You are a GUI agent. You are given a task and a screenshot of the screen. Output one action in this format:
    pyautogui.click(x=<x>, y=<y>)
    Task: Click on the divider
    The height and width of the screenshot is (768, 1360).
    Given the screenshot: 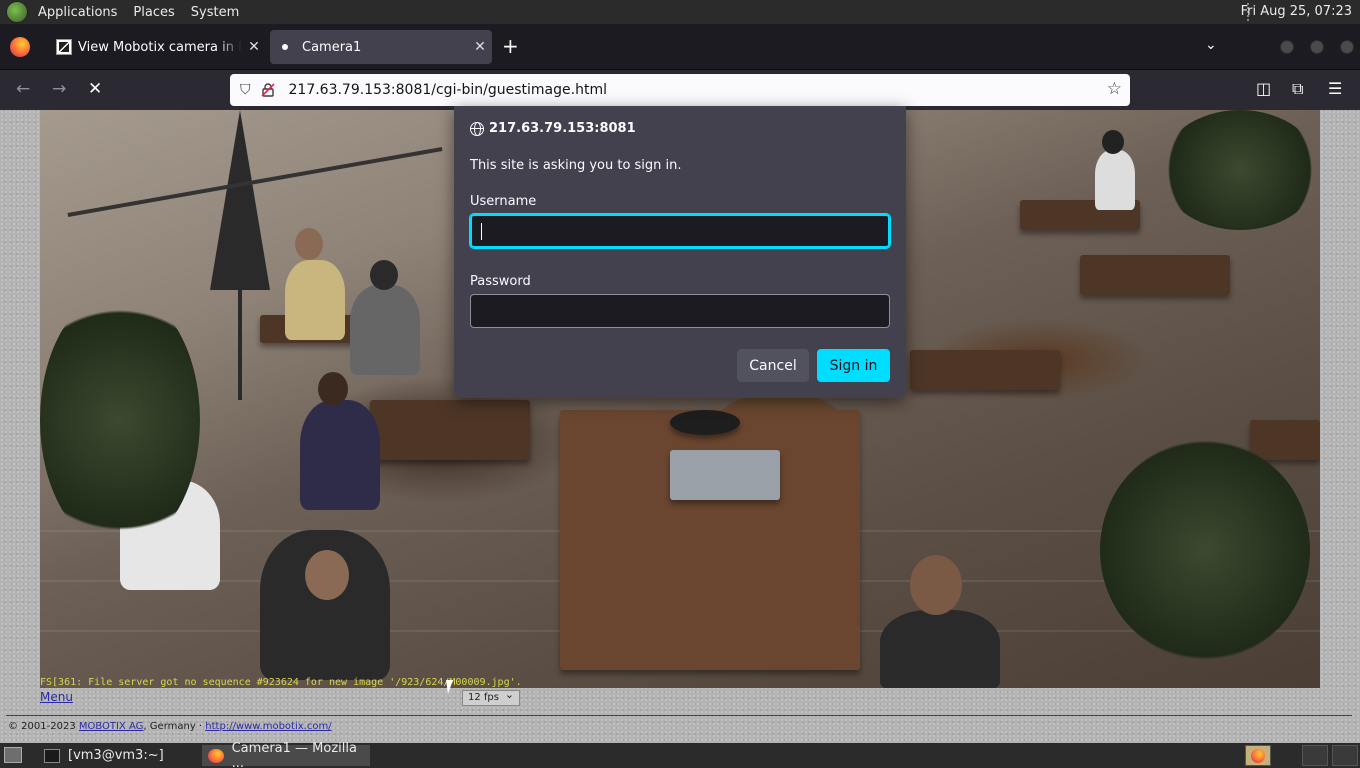 What is the action you would take?
    pyautogui.click(x=679, y=715)
    